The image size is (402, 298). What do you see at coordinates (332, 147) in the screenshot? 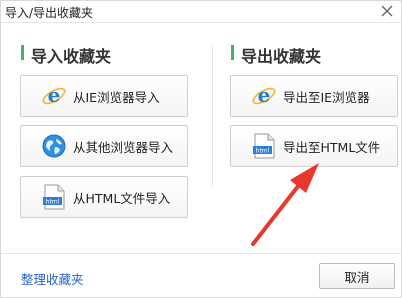
I see `export-to-html-label: 导出至HTML文件` at bounding box center [332, 147].